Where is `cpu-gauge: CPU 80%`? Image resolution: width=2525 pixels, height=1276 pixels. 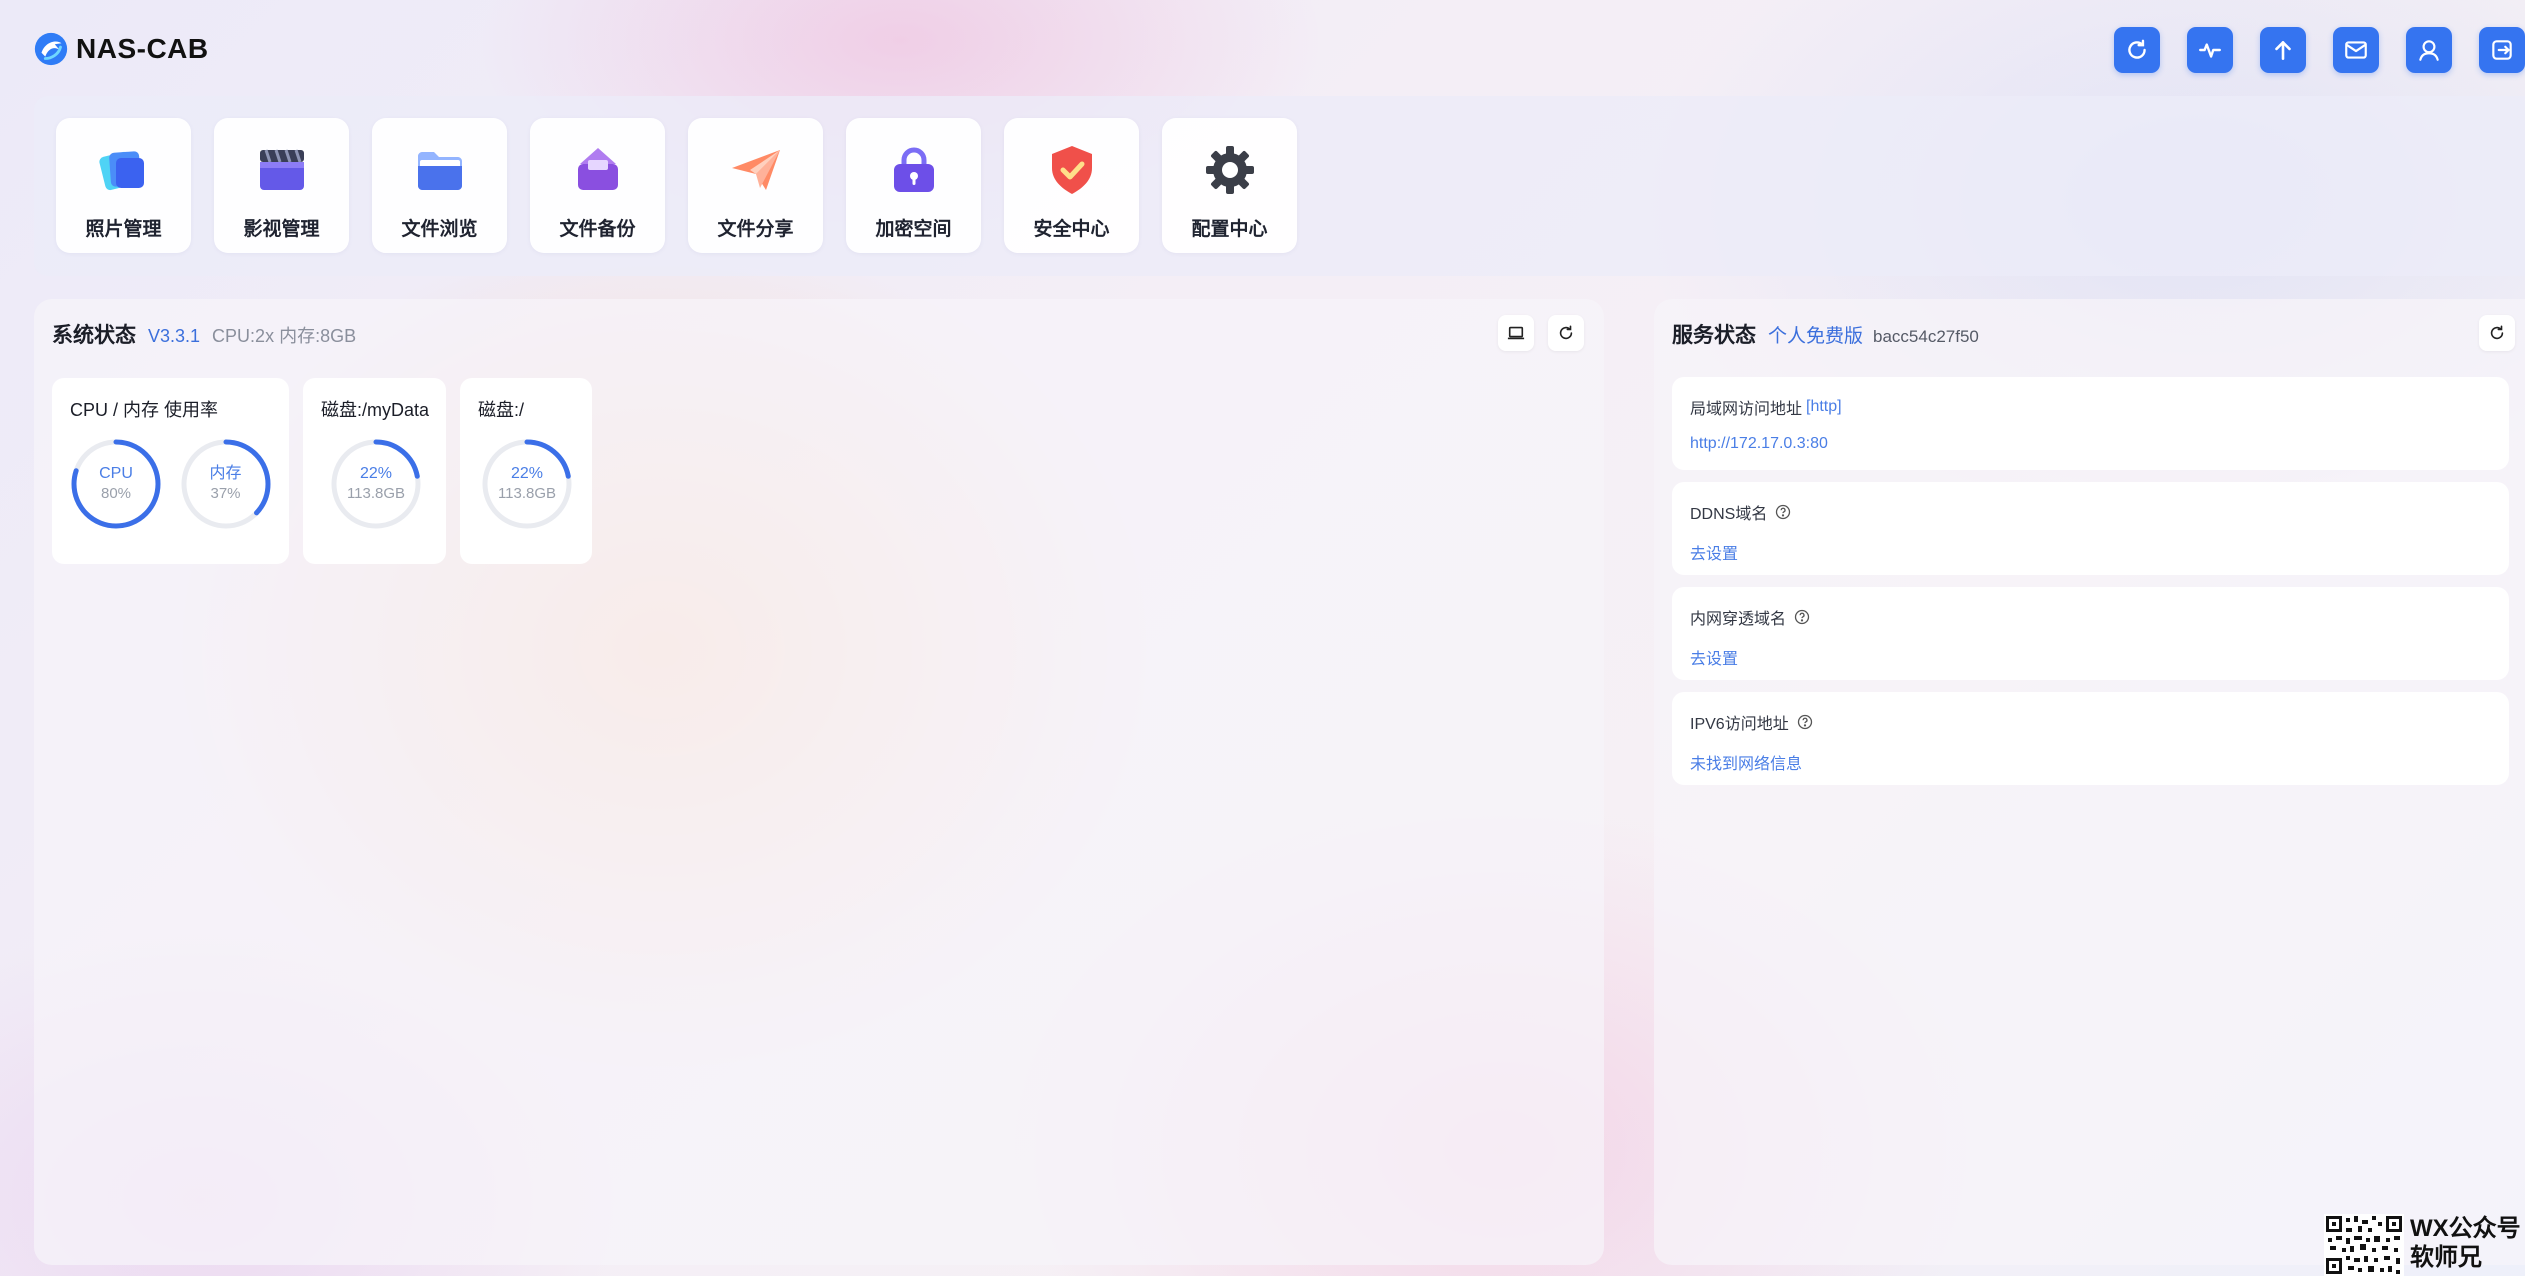 cpu-gauge: CPU 80% is located at coordinates (115, 484).